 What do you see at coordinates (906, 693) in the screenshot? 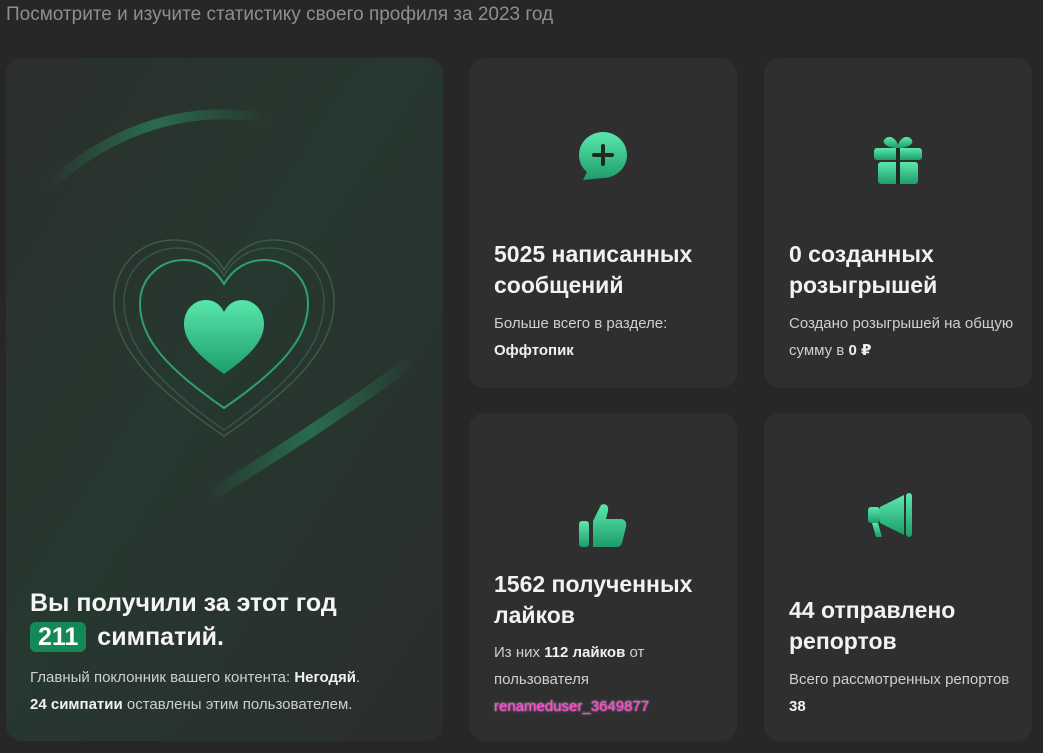
I see `reports-desc: Всего рассмотренных репортов 38` at bounding box center [906, 693].